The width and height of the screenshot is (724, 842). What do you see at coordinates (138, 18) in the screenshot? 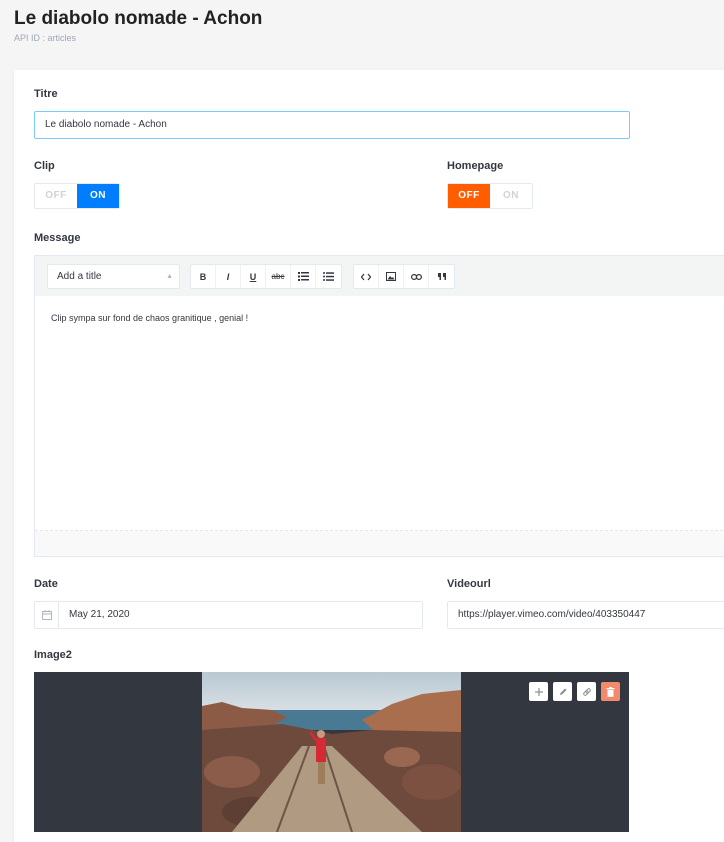
I see `page-title: Le diabolo nomade - Achon` at bounding box center [138, 18].